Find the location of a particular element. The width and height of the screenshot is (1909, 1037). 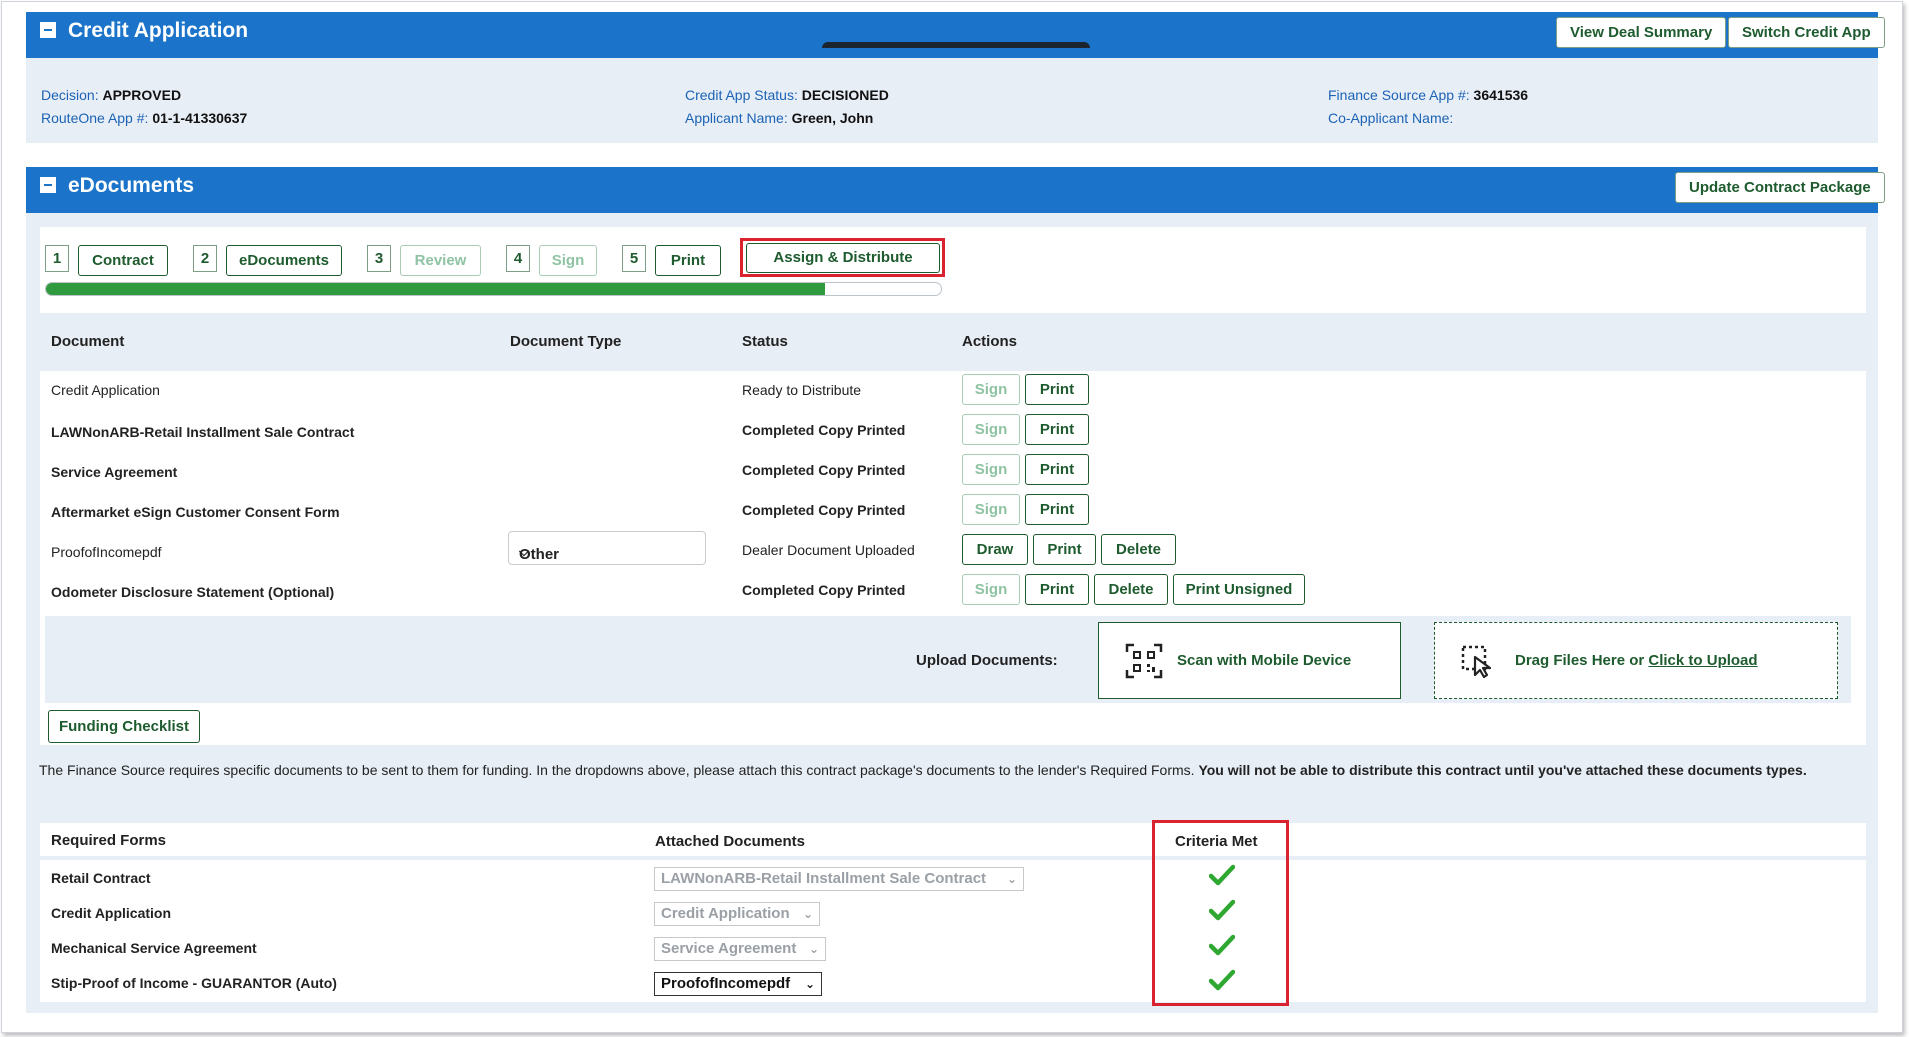

finance-source-label: Finance Source App #: is located at coordinates (1399, 95).